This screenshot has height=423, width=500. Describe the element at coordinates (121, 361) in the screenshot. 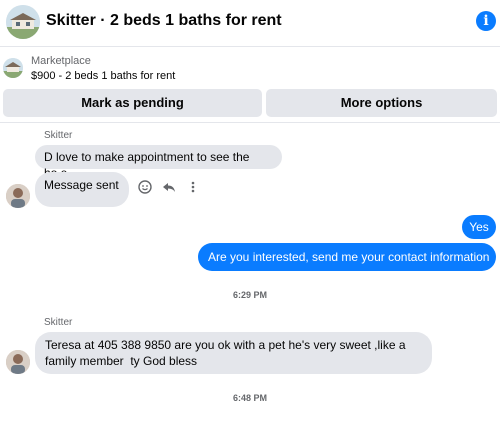

I see `message-line: family member ty God bless` at that location.